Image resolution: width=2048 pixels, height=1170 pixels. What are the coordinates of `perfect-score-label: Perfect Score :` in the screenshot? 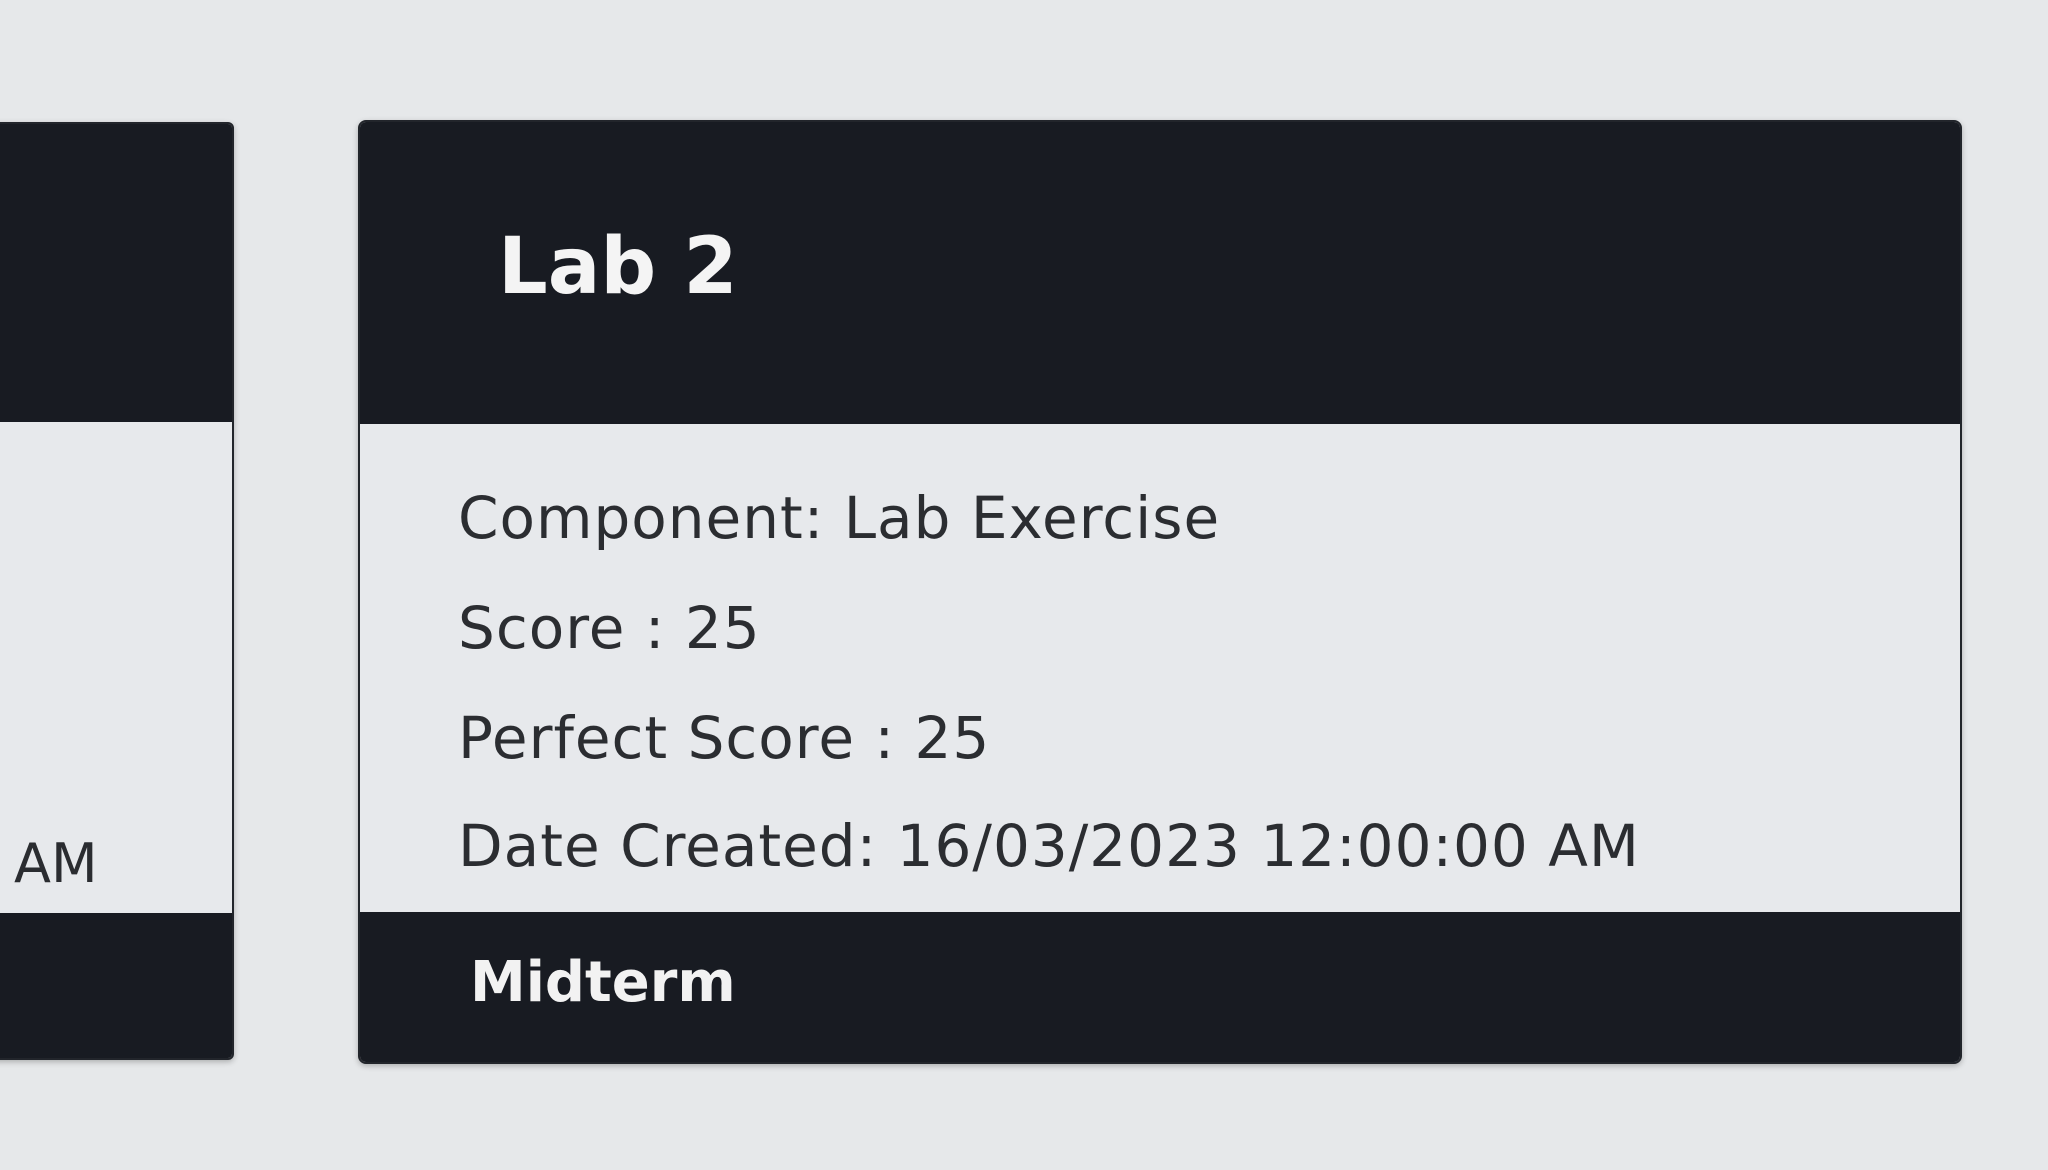 It's located at (677, 738).